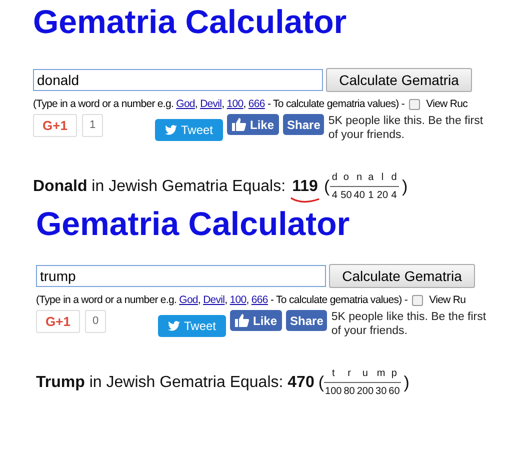 This screenshot has height=463, width=520. What do you see at coordinates (371, 195) in the screenshot?
I see `letter-value: 1` at bounding box center [371, 195].